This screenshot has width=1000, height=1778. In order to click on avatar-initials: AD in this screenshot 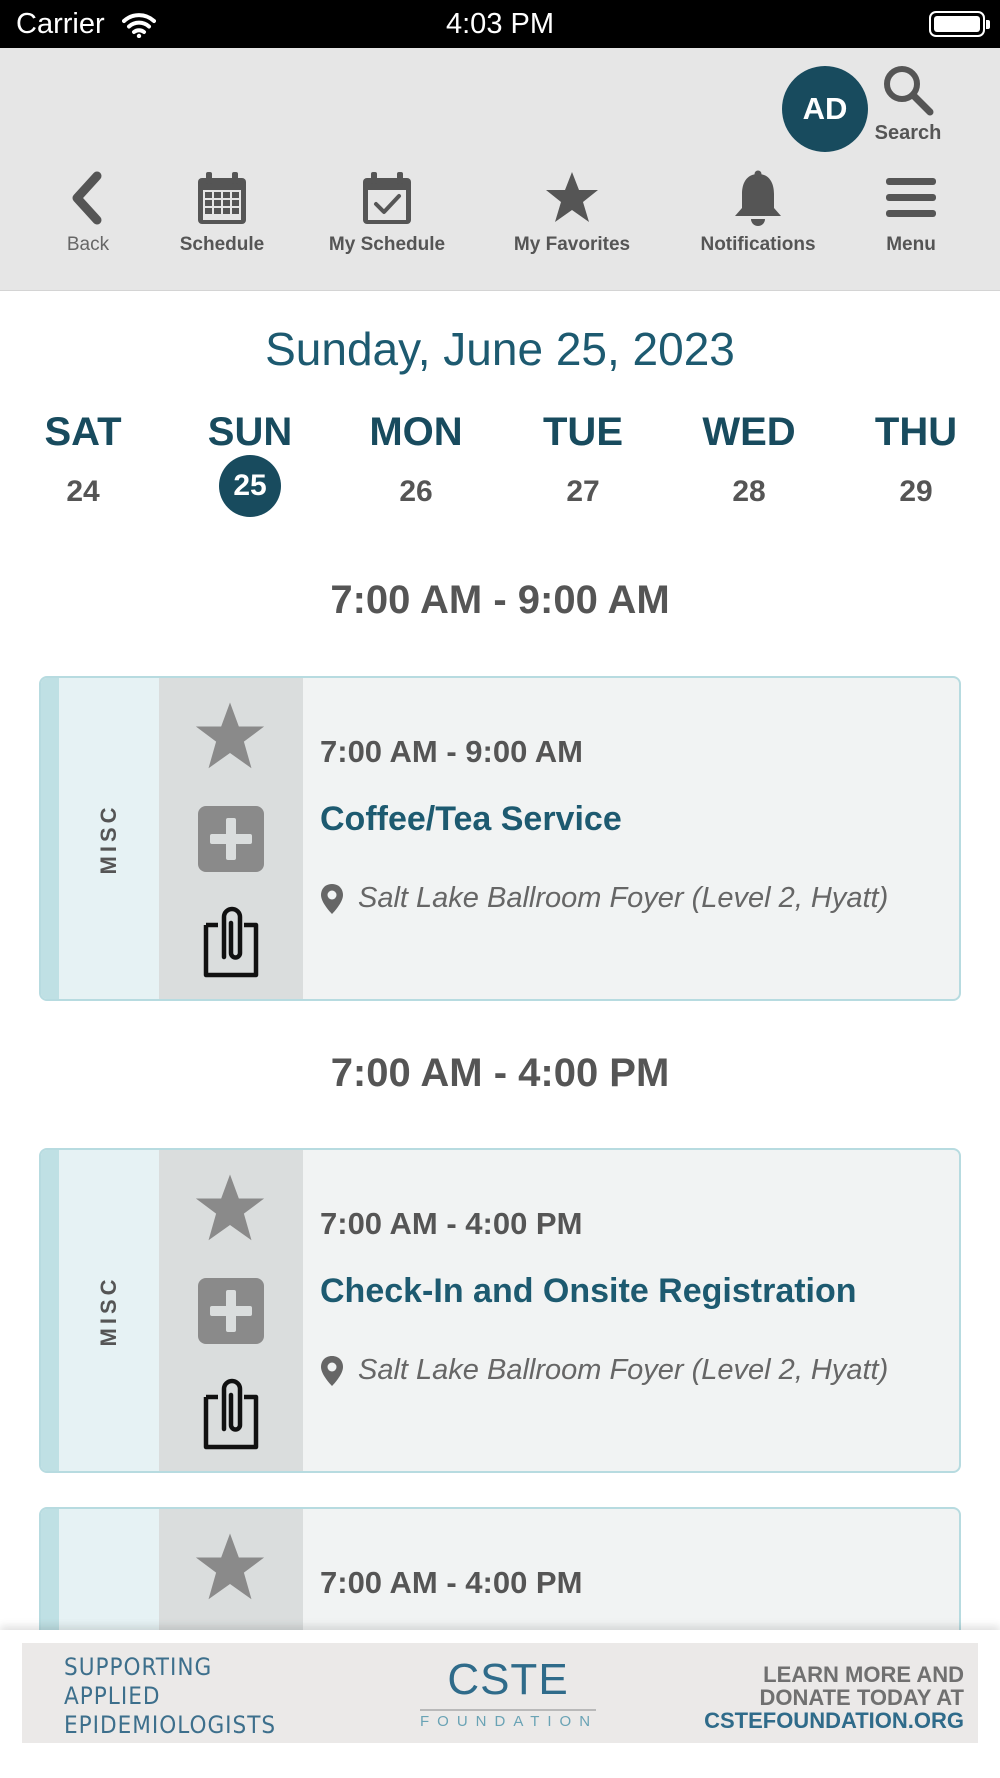, I will do `click(825, 108)`.